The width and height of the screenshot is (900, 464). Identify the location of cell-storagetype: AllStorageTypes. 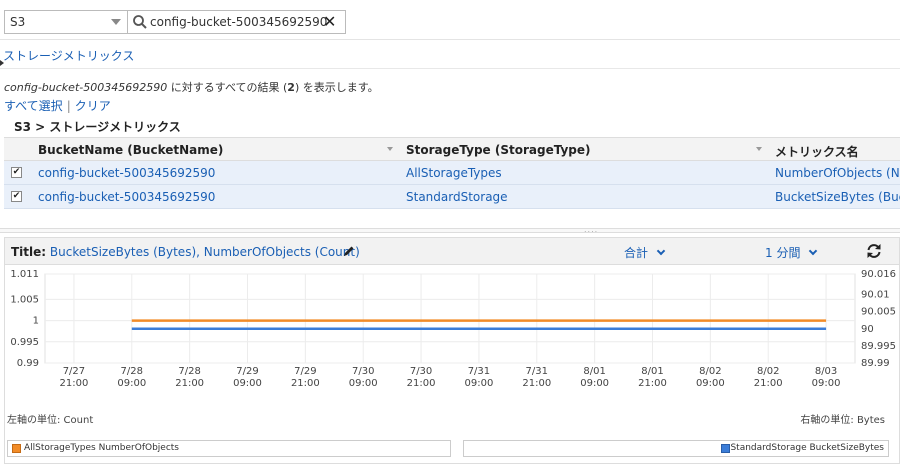
(454, 173).